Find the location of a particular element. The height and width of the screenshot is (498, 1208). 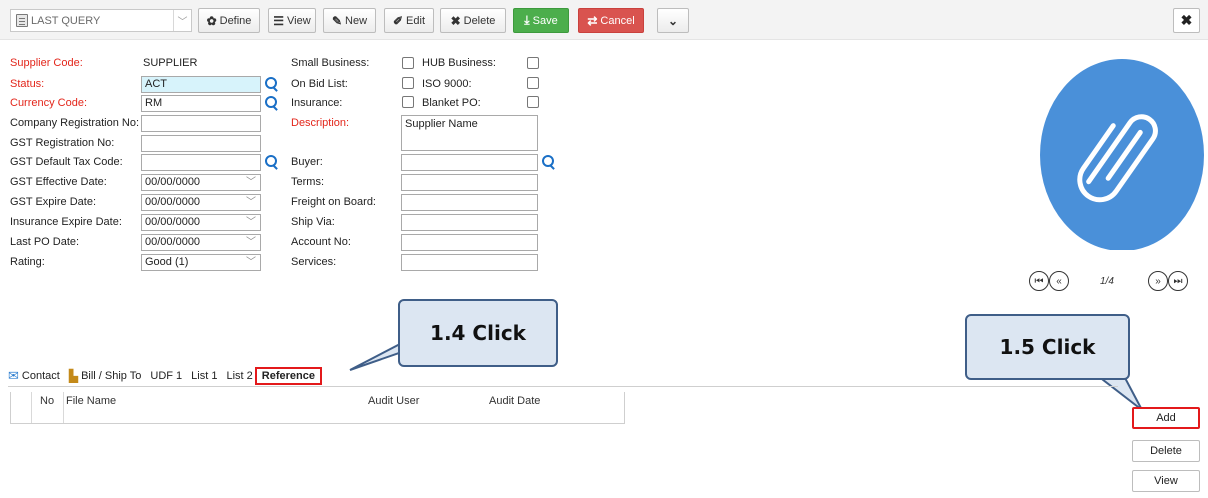

gst-registration-input is located at coordinates (201, 143).